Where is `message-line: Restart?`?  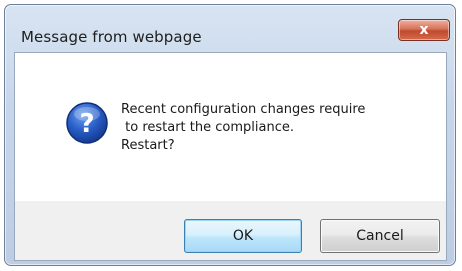
message-line: Restart? is located at coordinates (148, 145).